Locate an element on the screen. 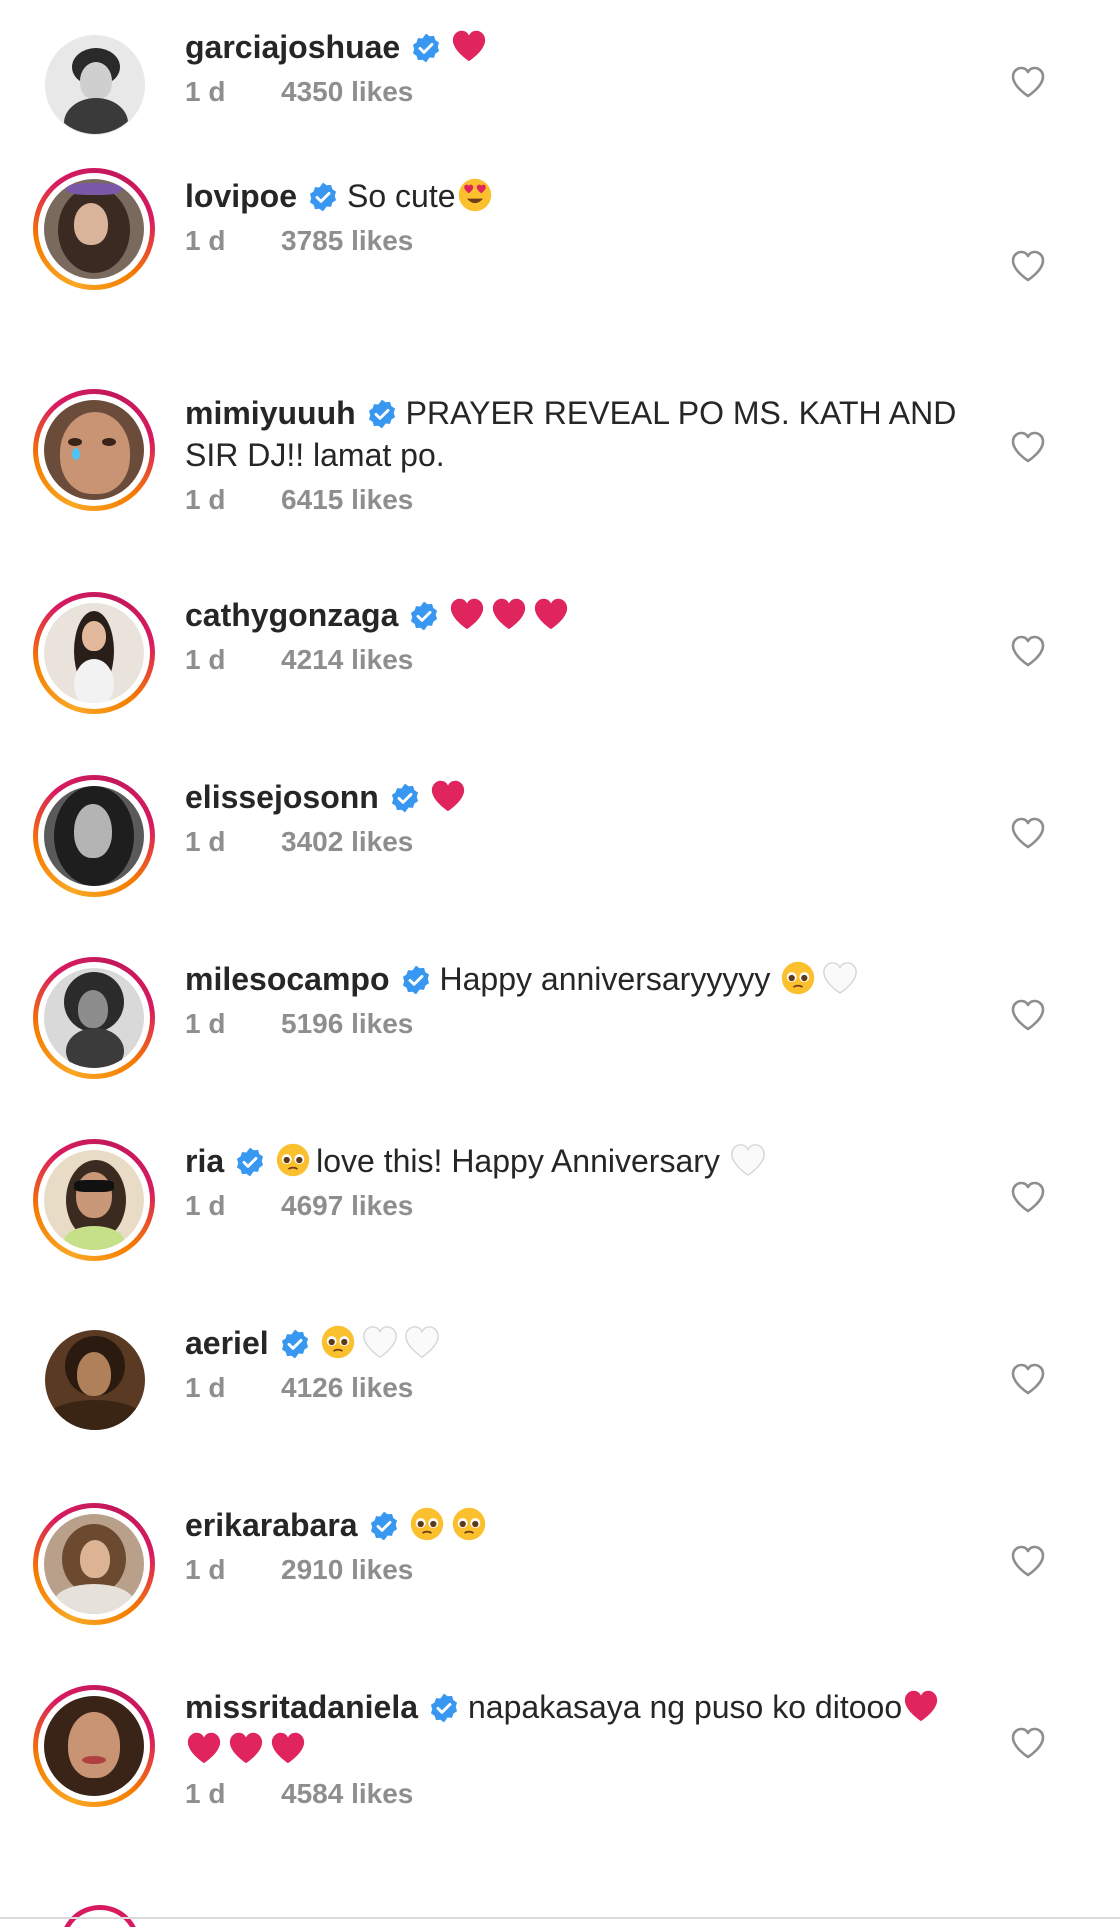 The height and width of the screenshot is (1927, 1120). comment-text: erikarabara is located at coordinates (580, 1525).